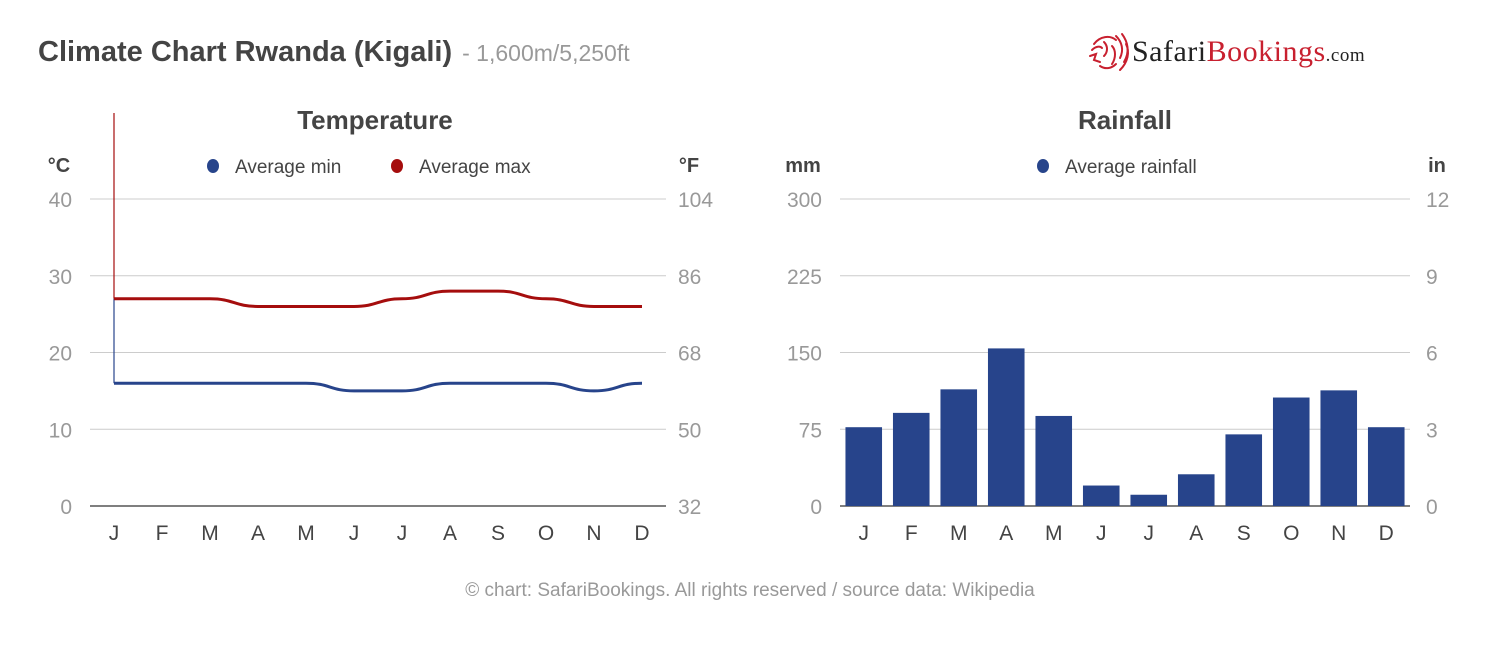  What do you see at coordinates (695, 200) in the screenshot?
I see `temperature-y-tick-right: 104` at bounding box center [695, 200].